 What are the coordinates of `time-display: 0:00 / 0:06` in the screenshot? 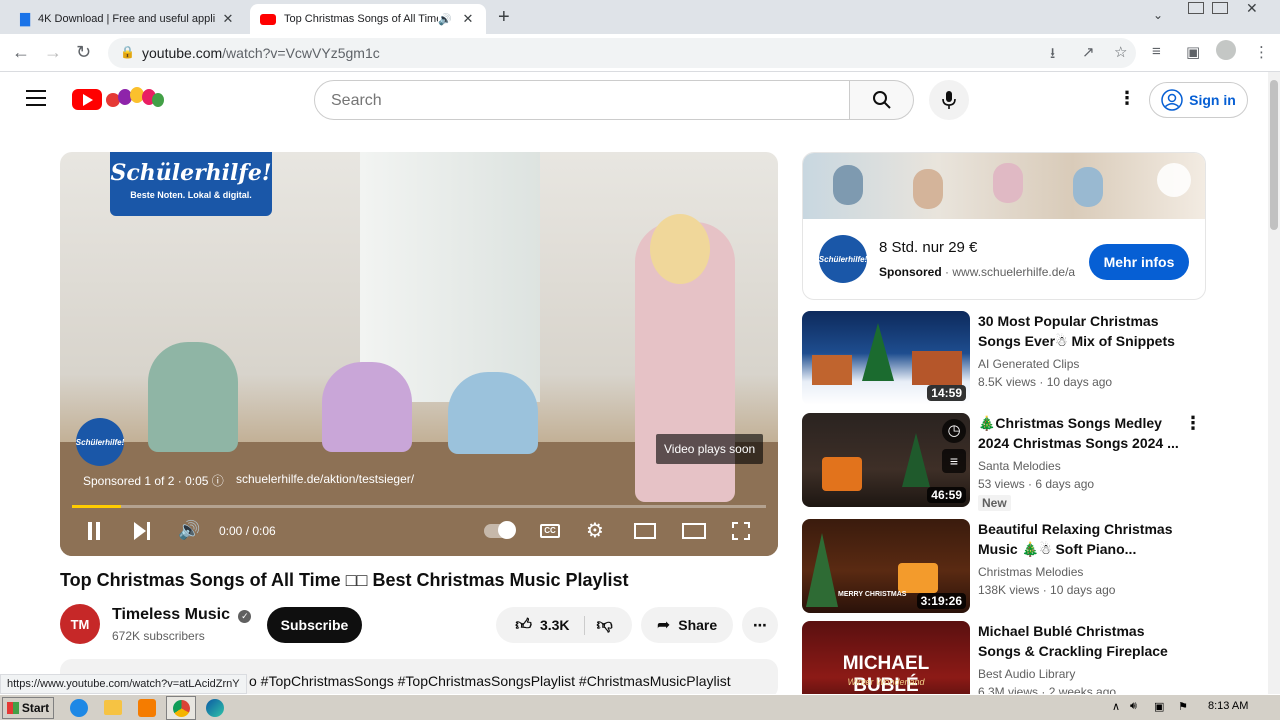 It's located at (247, 531).